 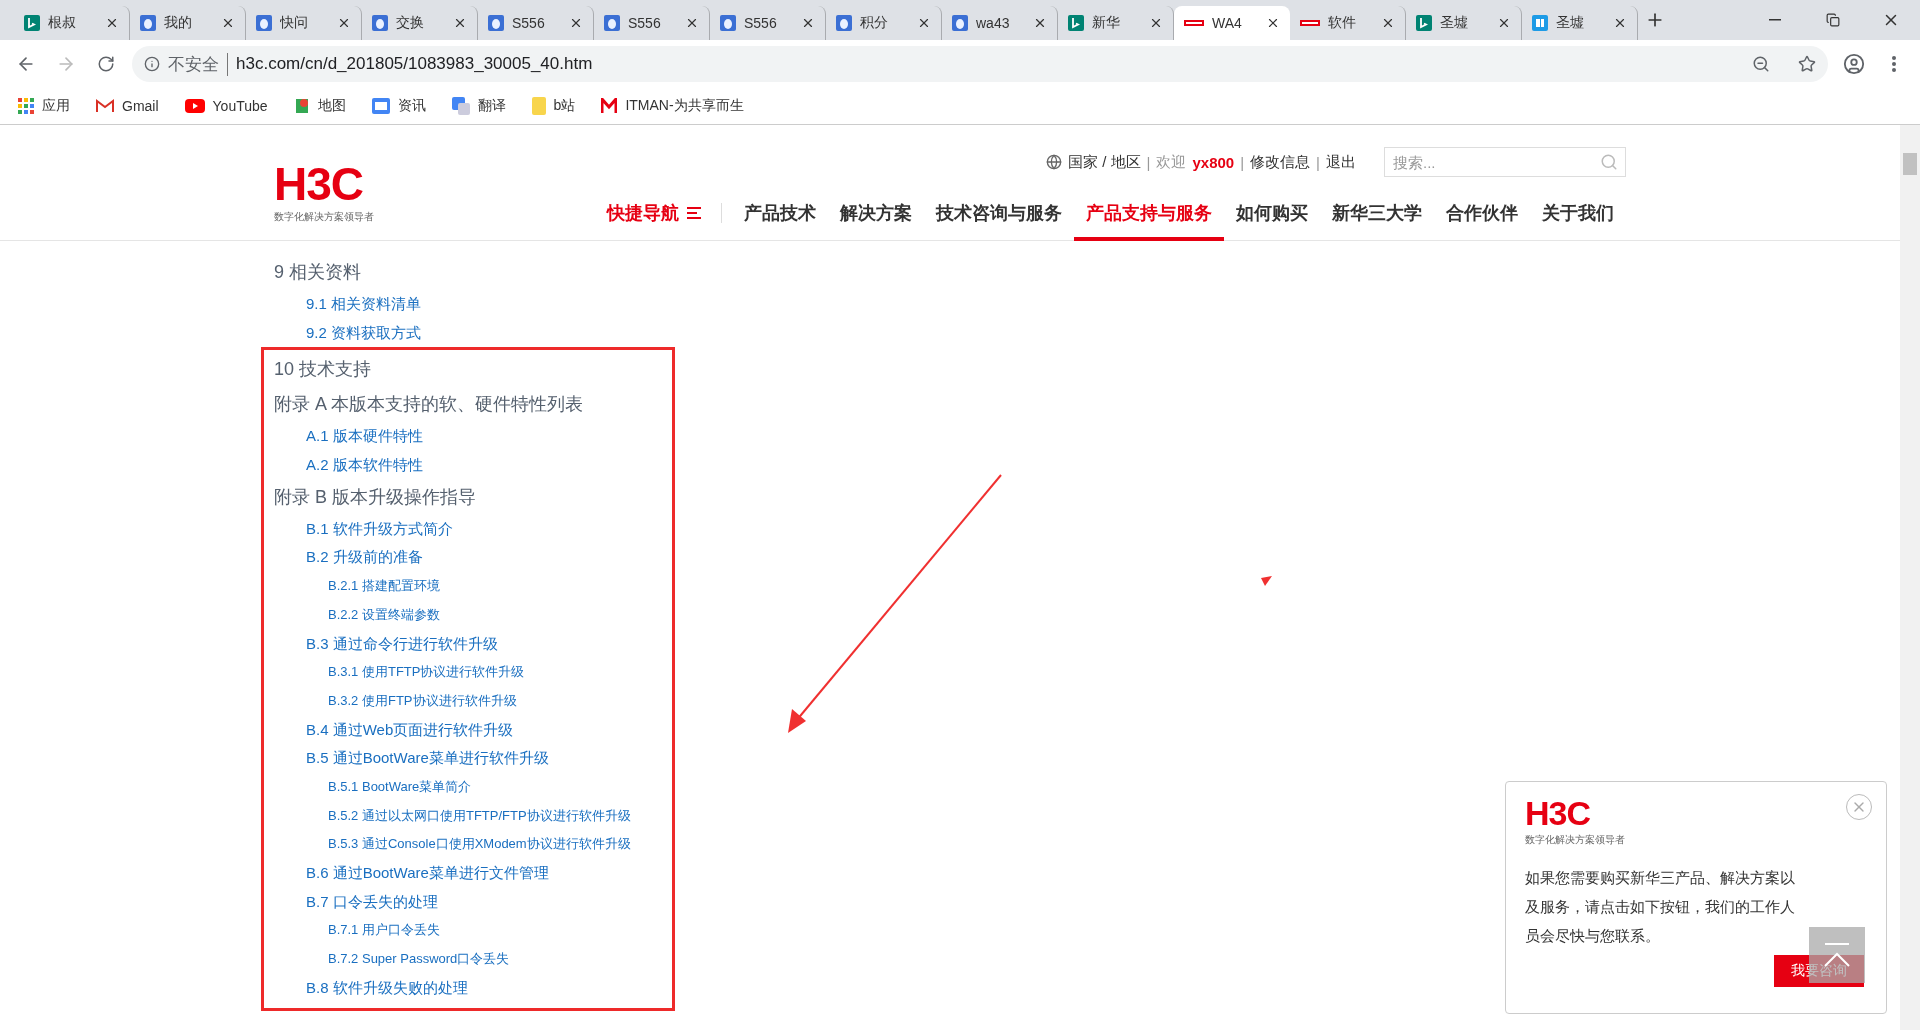 What do you see at coordinates (553, 106) in the screenshot?
I see `bookmark-link: b站` at bounding box center [553, 106].